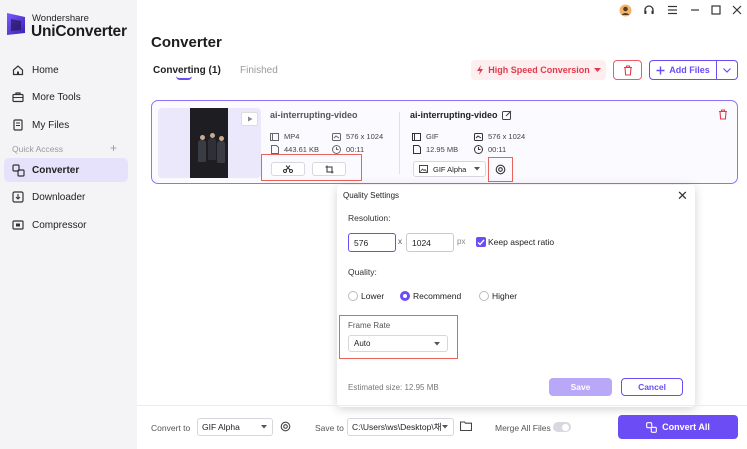 The image size is (747, 449). Describe the element at coordinates (727, 70) in the screenshot. I see `add-files-dropdown` at that location.